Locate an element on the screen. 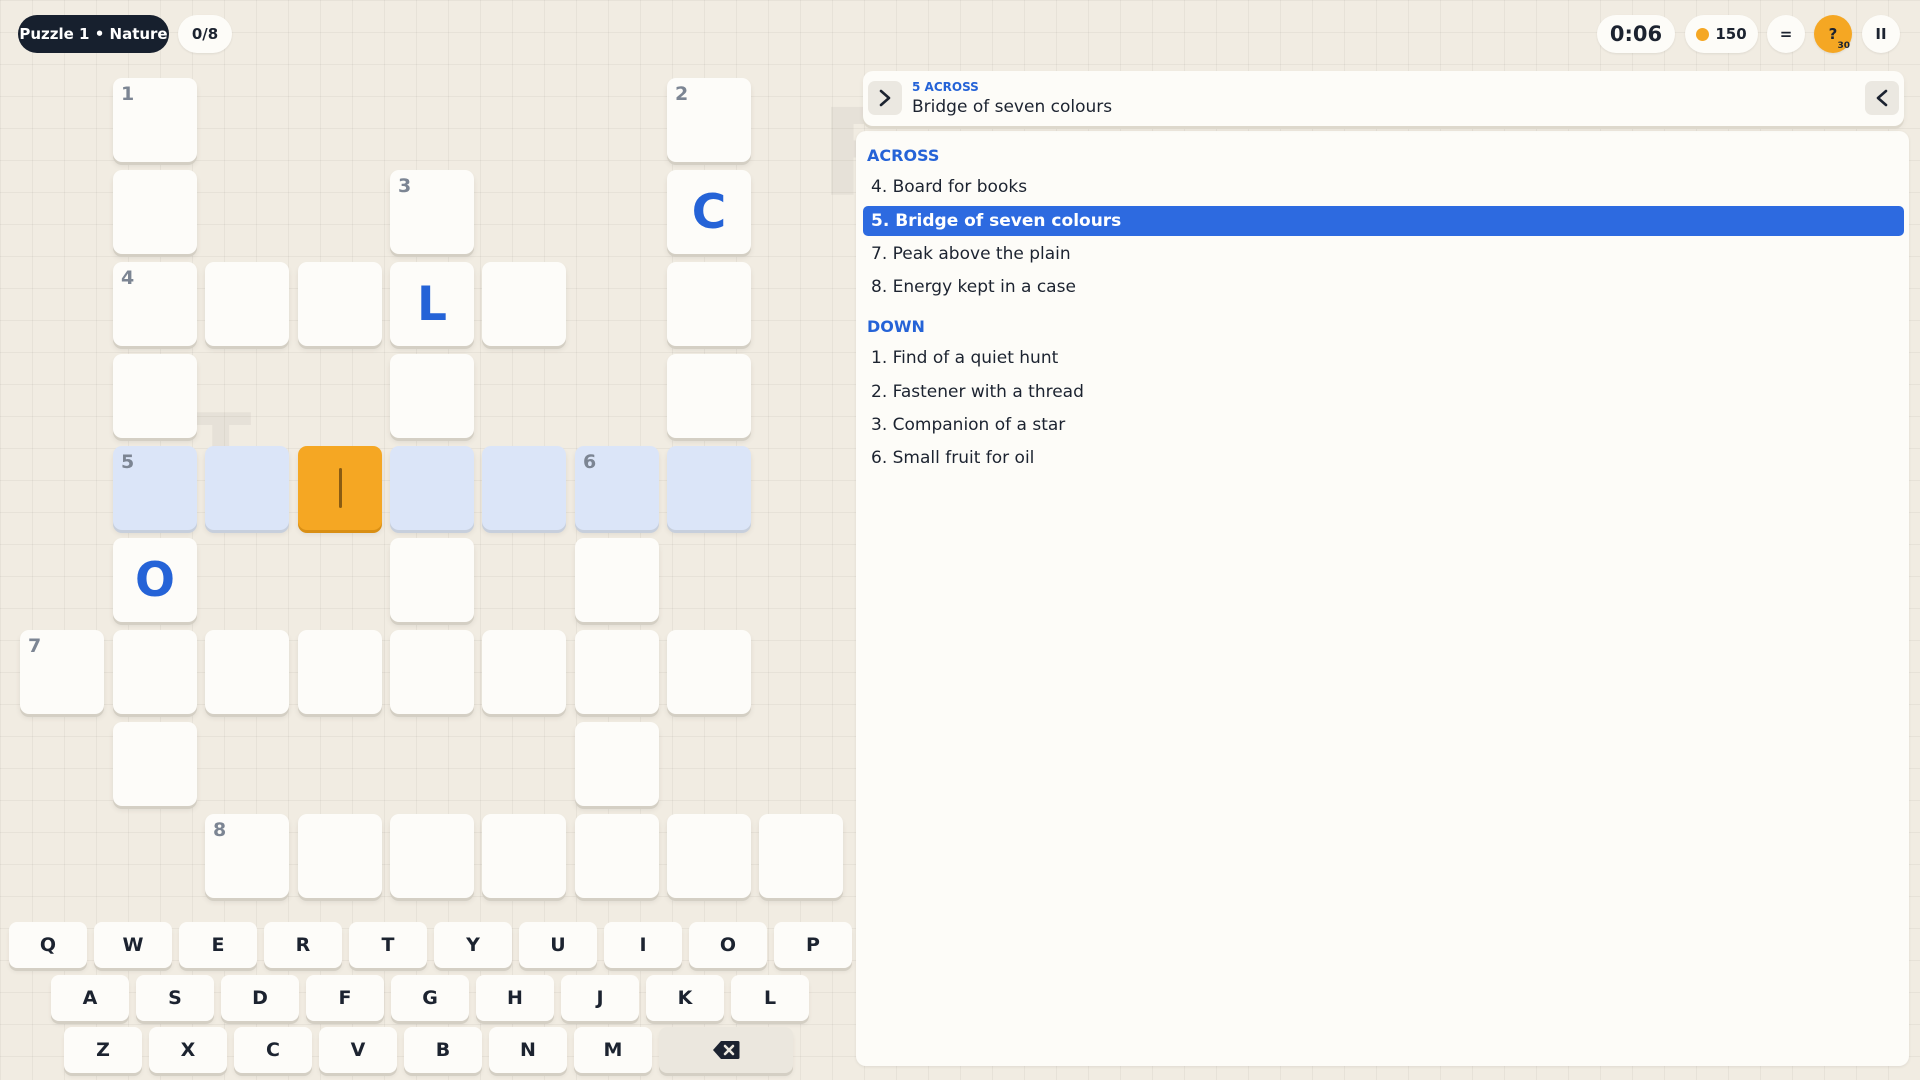  key-q: Q is located at coordinates (48, 945).